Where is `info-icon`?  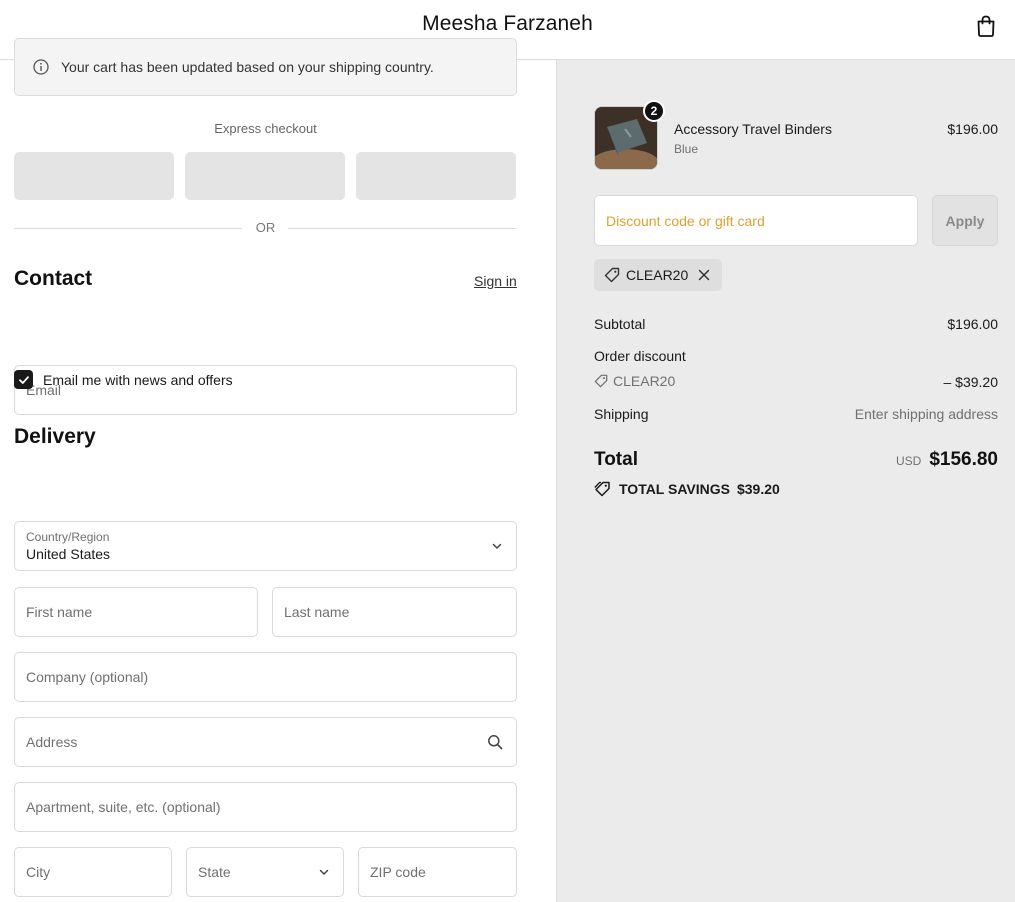 info-icon is located at coordinates (41, 67).